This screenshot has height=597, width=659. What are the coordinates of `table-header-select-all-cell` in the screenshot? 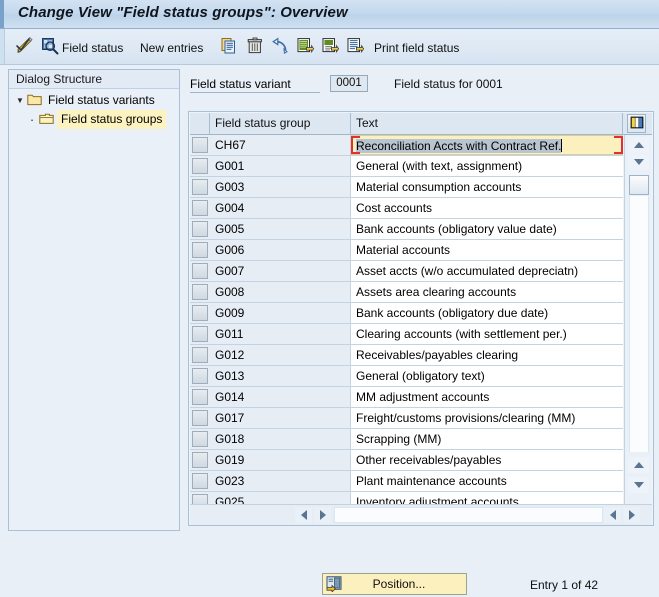 It's located at (200, 123).